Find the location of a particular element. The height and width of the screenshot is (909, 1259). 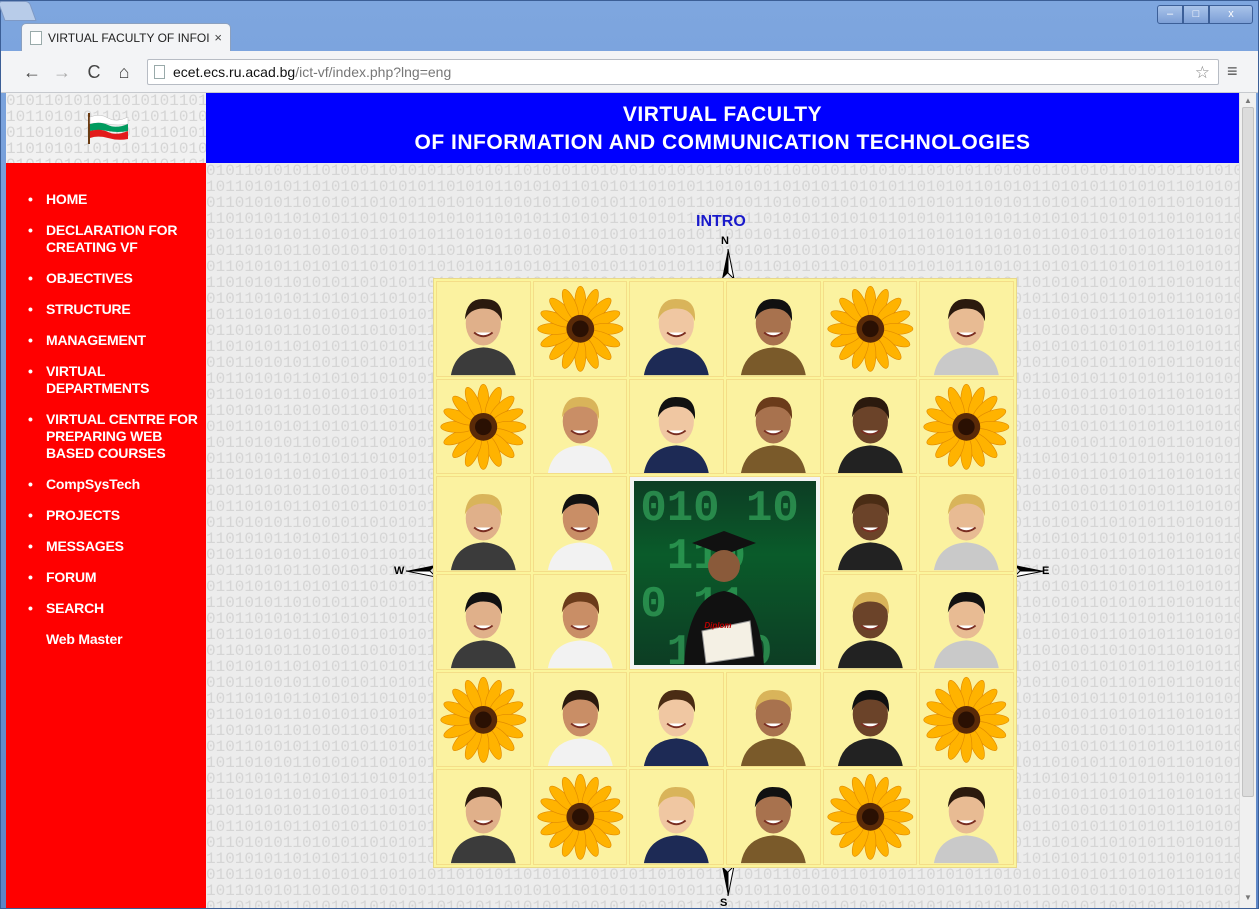

graduate-figure-icon is located at coordinates (724, 598).